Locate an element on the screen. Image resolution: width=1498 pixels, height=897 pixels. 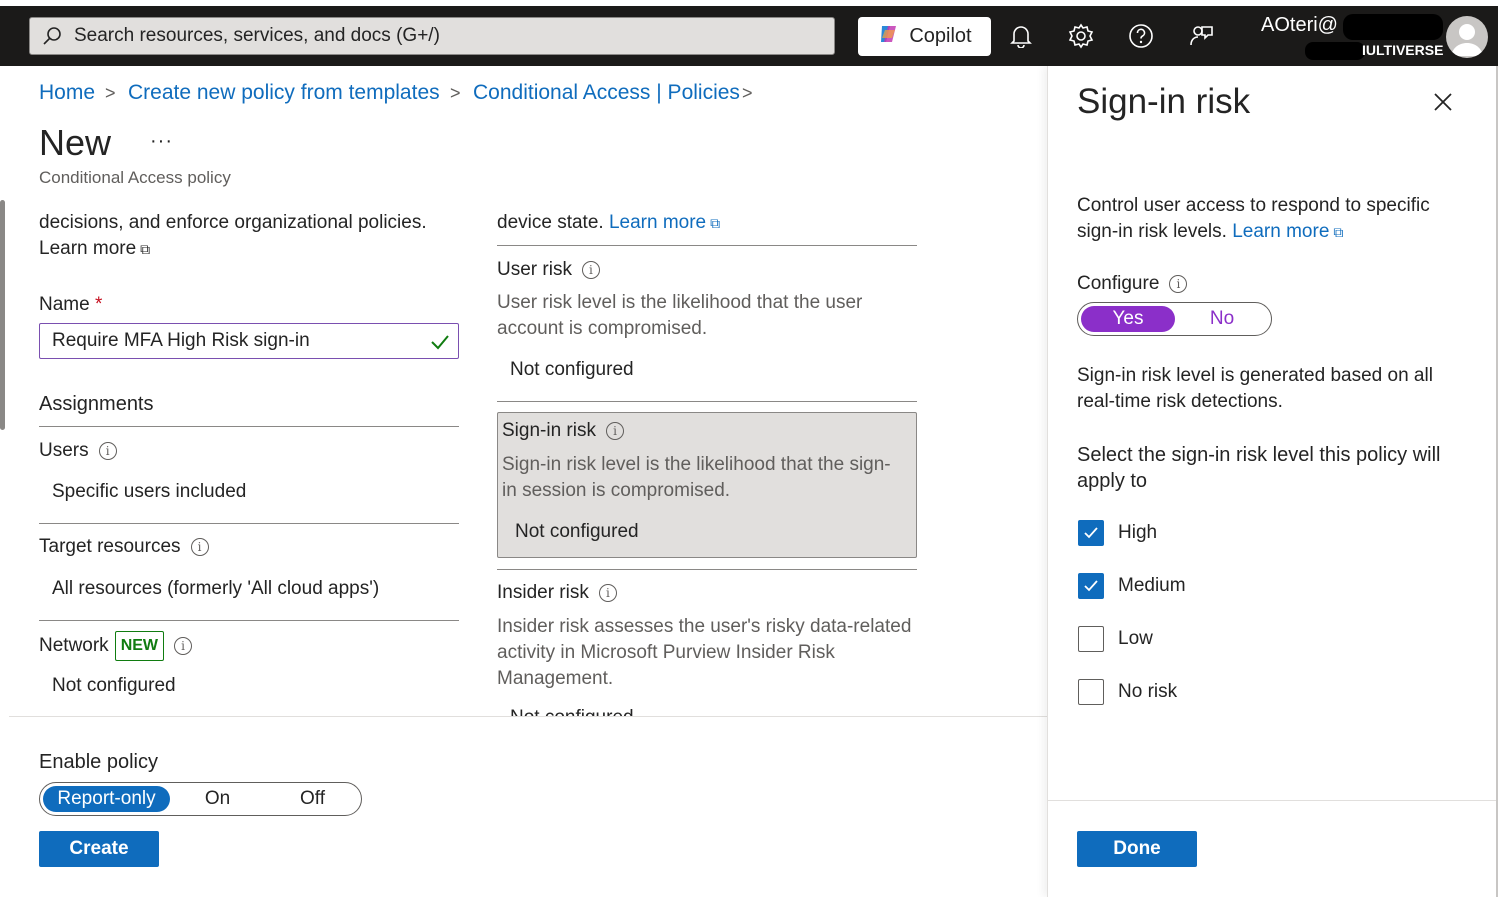
sign-in-risk-value-link: Not configured is located at coordinates (577, 532).